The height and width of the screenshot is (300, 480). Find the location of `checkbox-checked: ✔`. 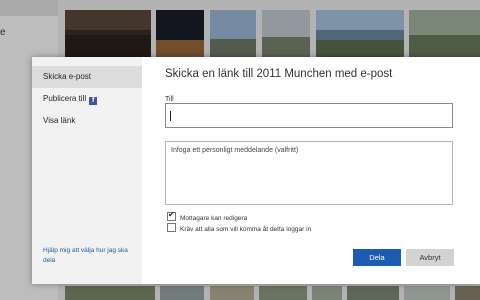

checkbox-checked: ✔ is located at coordinates (171, 215).